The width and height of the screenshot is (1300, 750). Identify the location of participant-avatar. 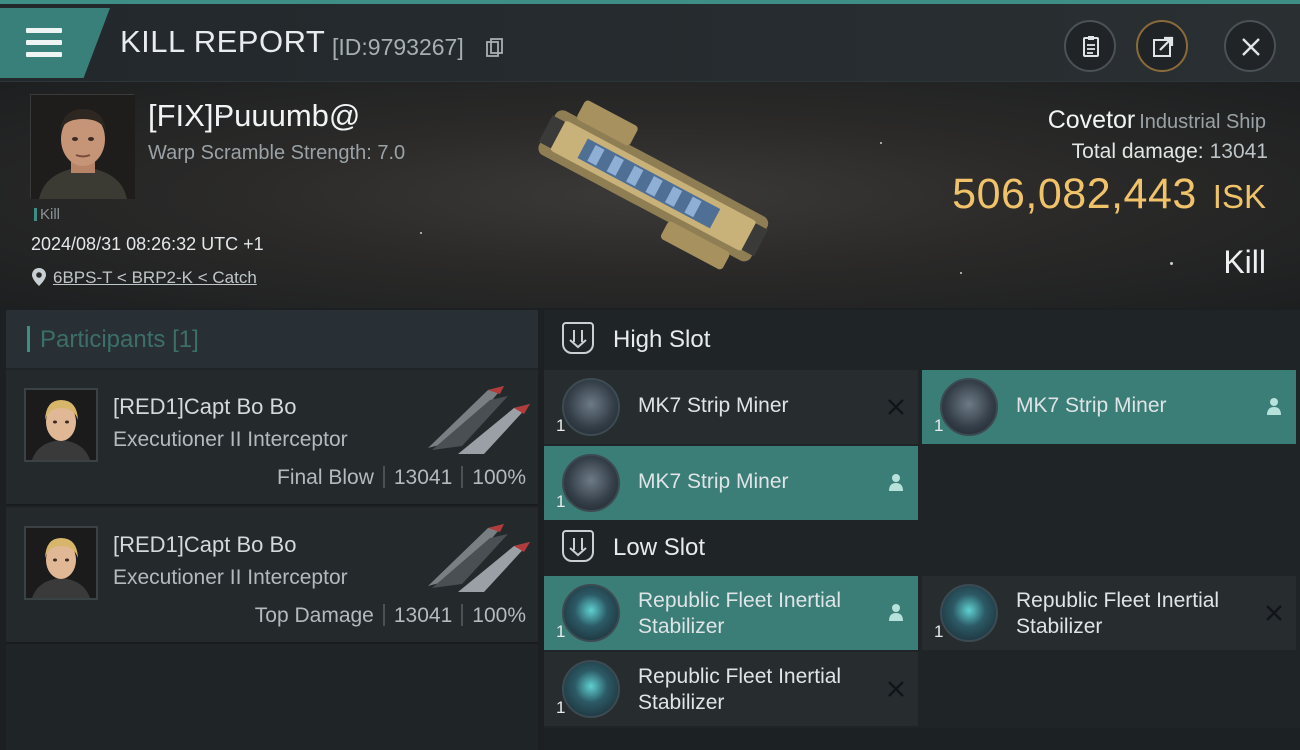
(61, 563).